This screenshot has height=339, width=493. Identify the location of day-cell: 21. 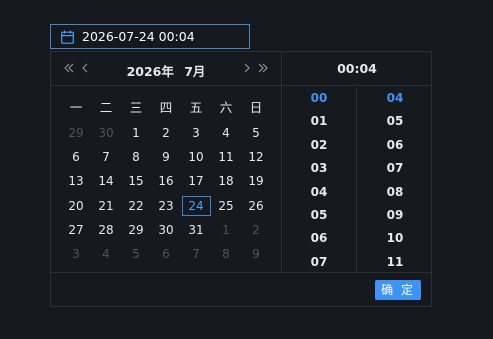
(106, 206).